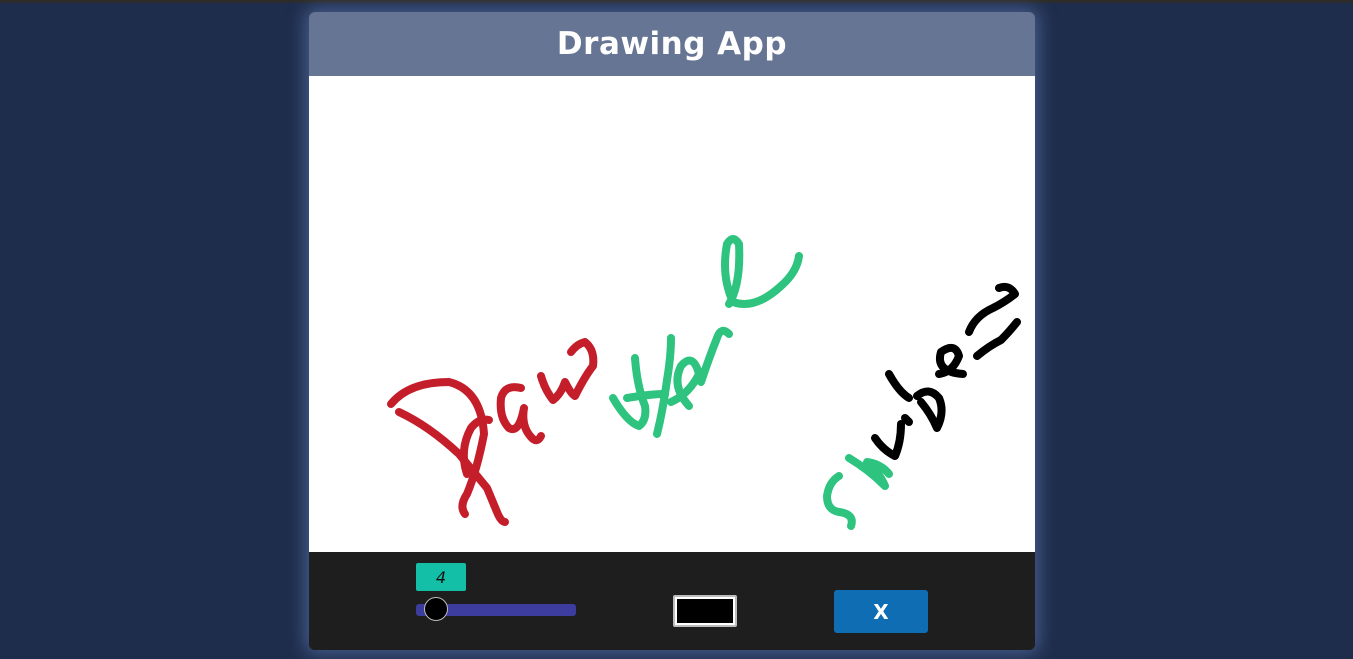  I want to click on app-title: Drawing App, so click(672, 44).